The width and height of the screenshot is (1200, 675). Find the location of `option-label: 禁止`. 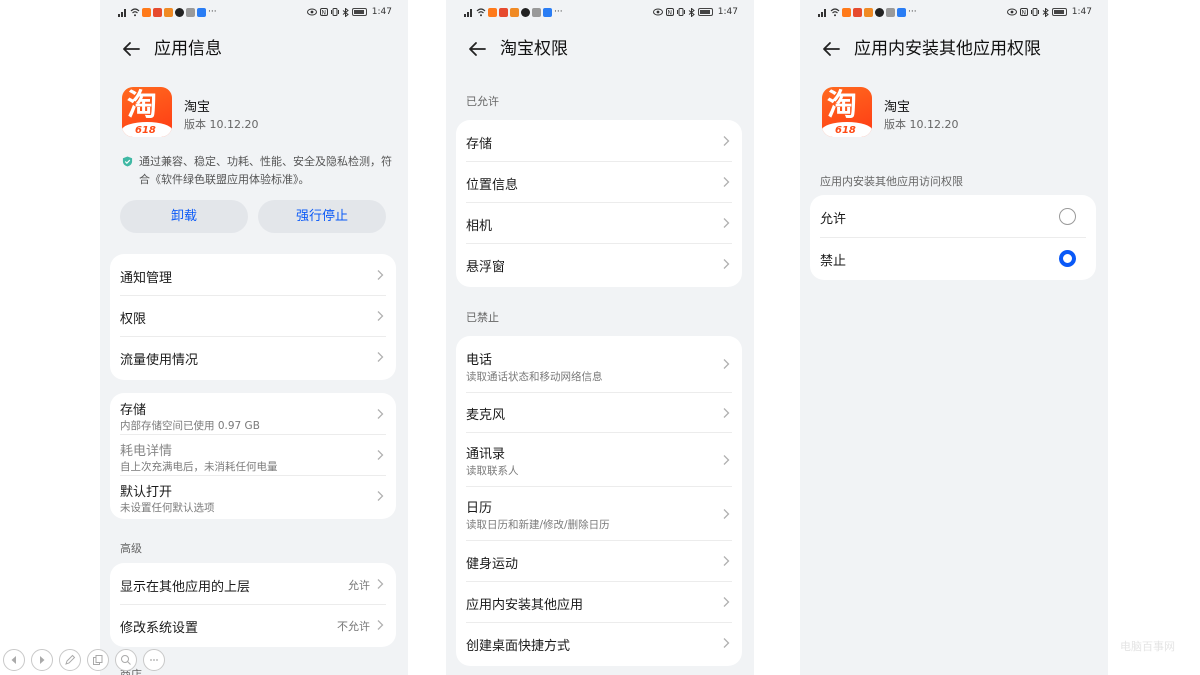

option-label: 禁止 is located at coordinates (833, 261).